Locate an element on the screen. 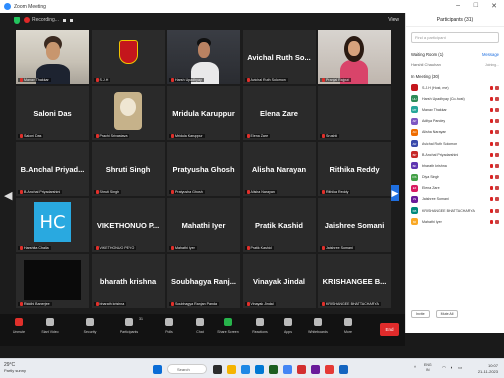 Image resolution: width=504 pixels, height=378 pixels. video-tile: Soubhagya Ranj... Soubhagya Ranjan Panda is located at coordinates (203, 281).